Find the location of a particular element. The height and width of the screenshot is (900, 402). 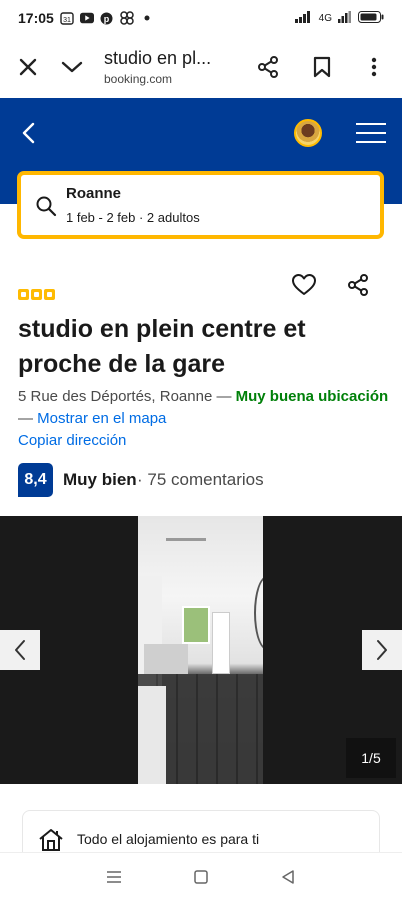

pinterest-icon: p is located at coordinates (107, 18).